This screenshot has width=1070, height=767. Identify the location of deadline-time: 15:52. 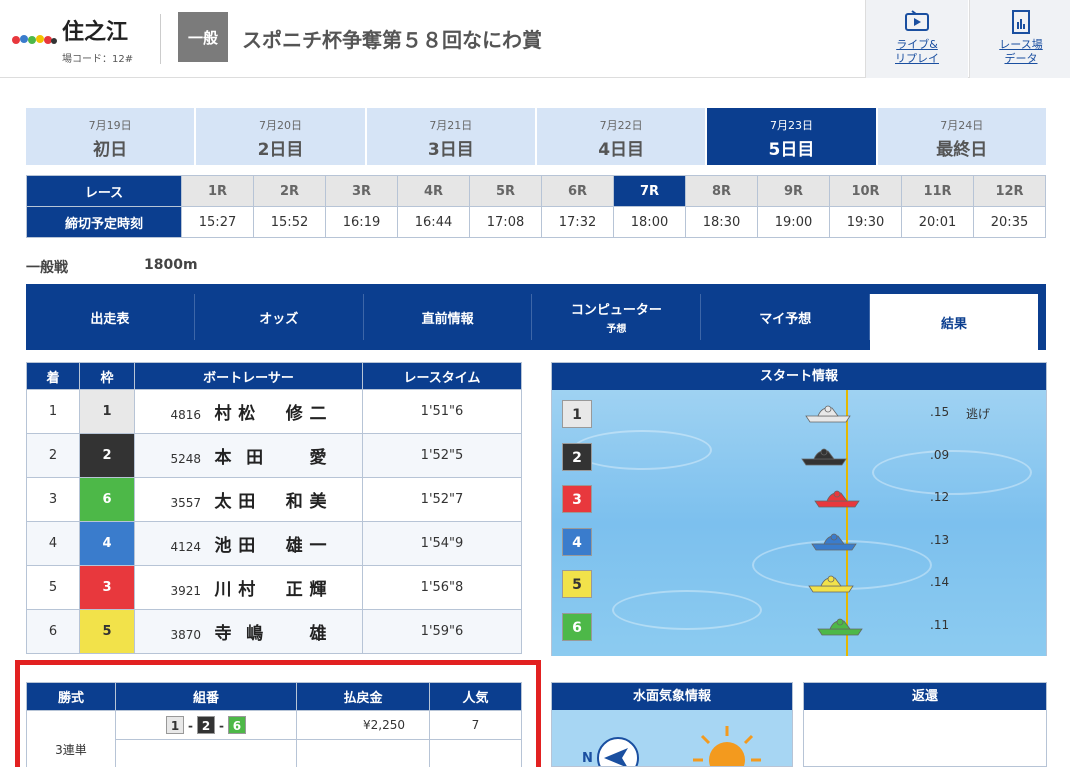
(289, 222).